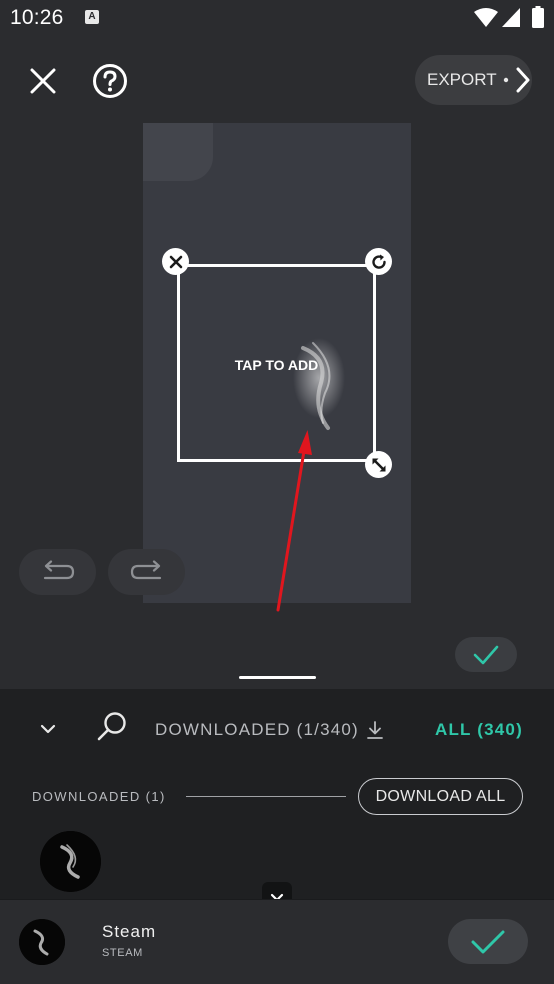  What do you see at coordinates (486, 17) in the screenshot?
I see `wifi-icon` at bounding box center [486, 17].